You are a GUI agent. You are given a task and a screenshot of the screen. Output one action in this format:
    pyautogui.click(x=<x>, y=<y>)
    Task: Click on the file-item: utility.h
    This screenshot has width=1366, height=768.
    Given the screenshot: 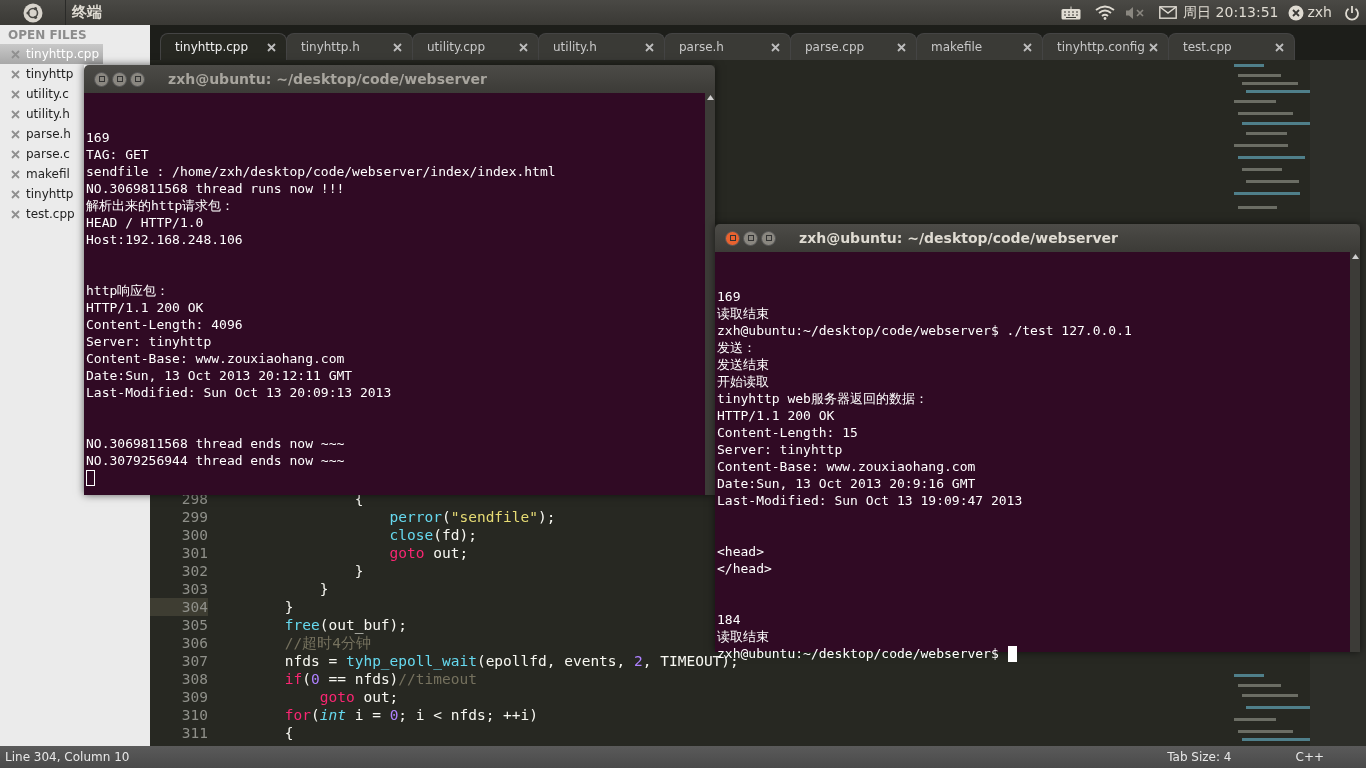 What is the action you would take?
    pyautogui.click(x=37, y=114)
    